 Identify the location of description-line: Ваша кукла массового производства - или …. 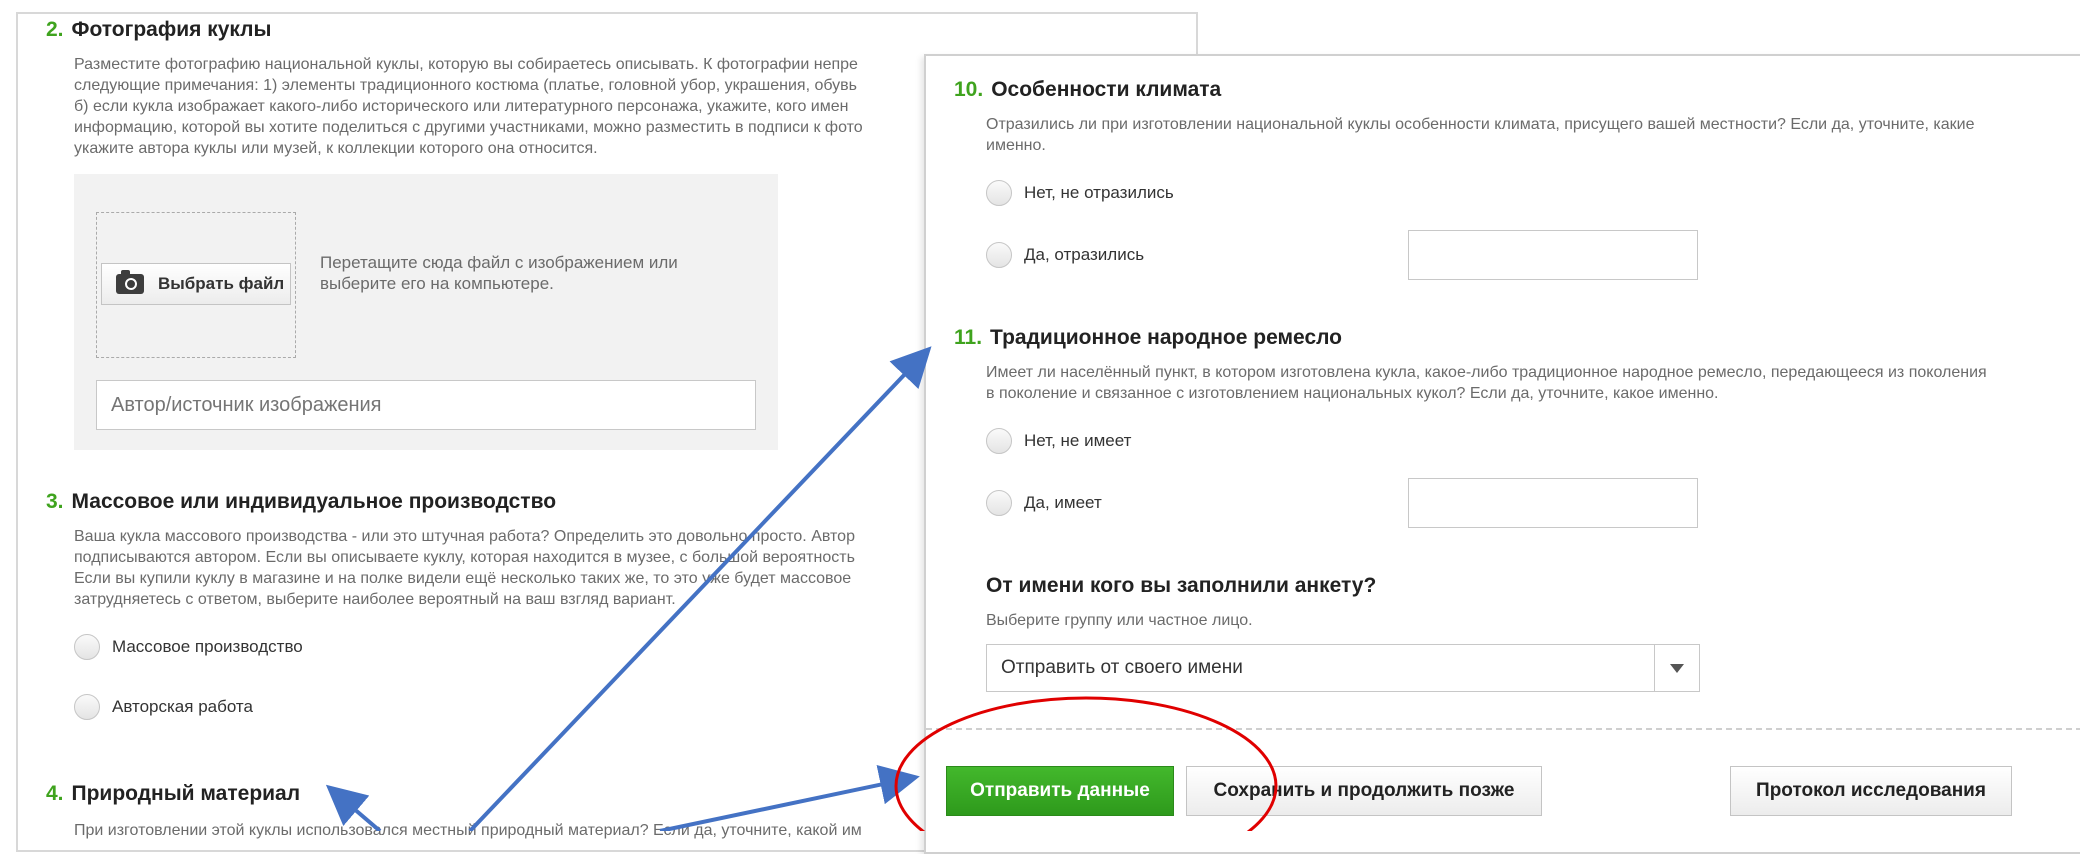
(464, 536).